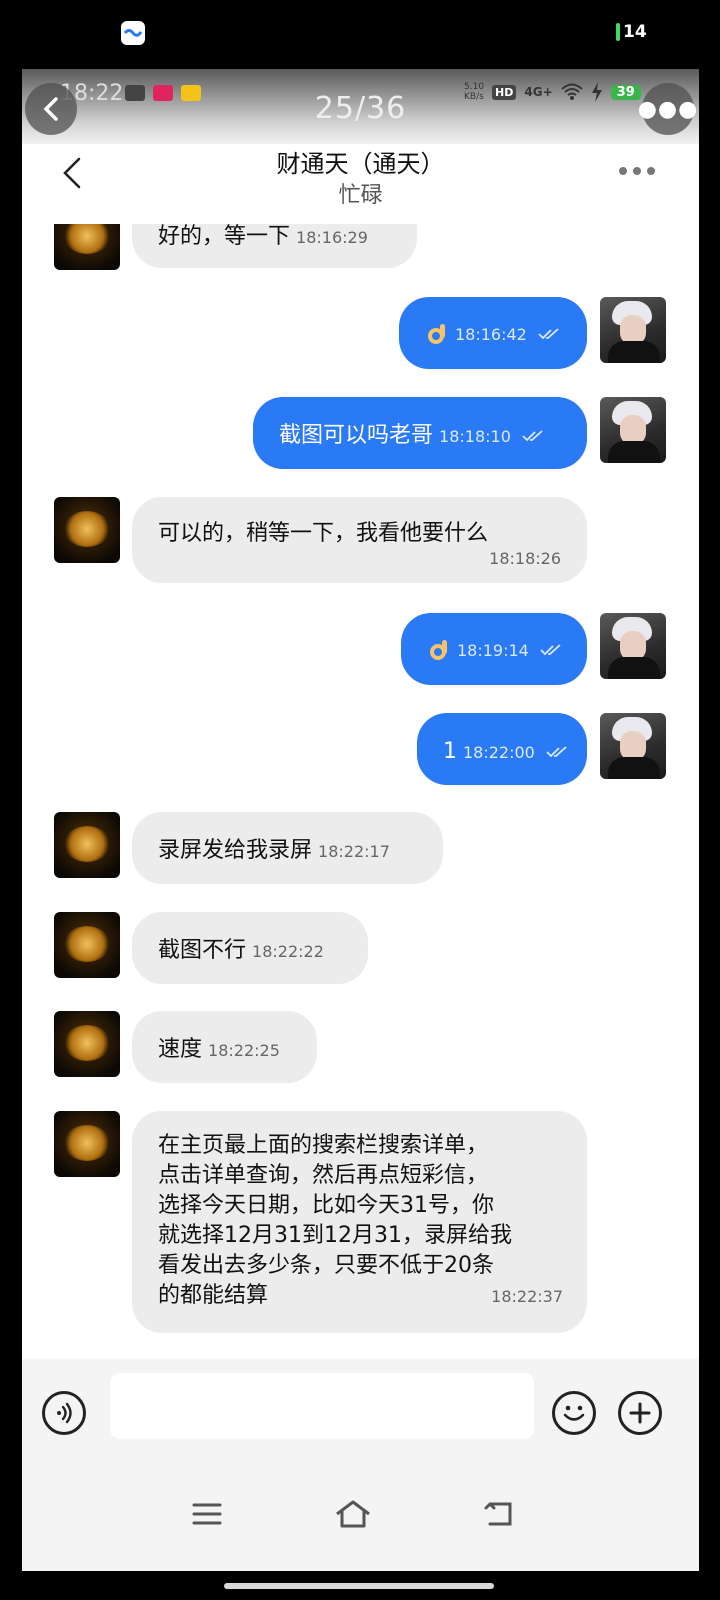 This screenshot has width=720, height=1600. I want to click on emoji-button, so click(574, 1413).